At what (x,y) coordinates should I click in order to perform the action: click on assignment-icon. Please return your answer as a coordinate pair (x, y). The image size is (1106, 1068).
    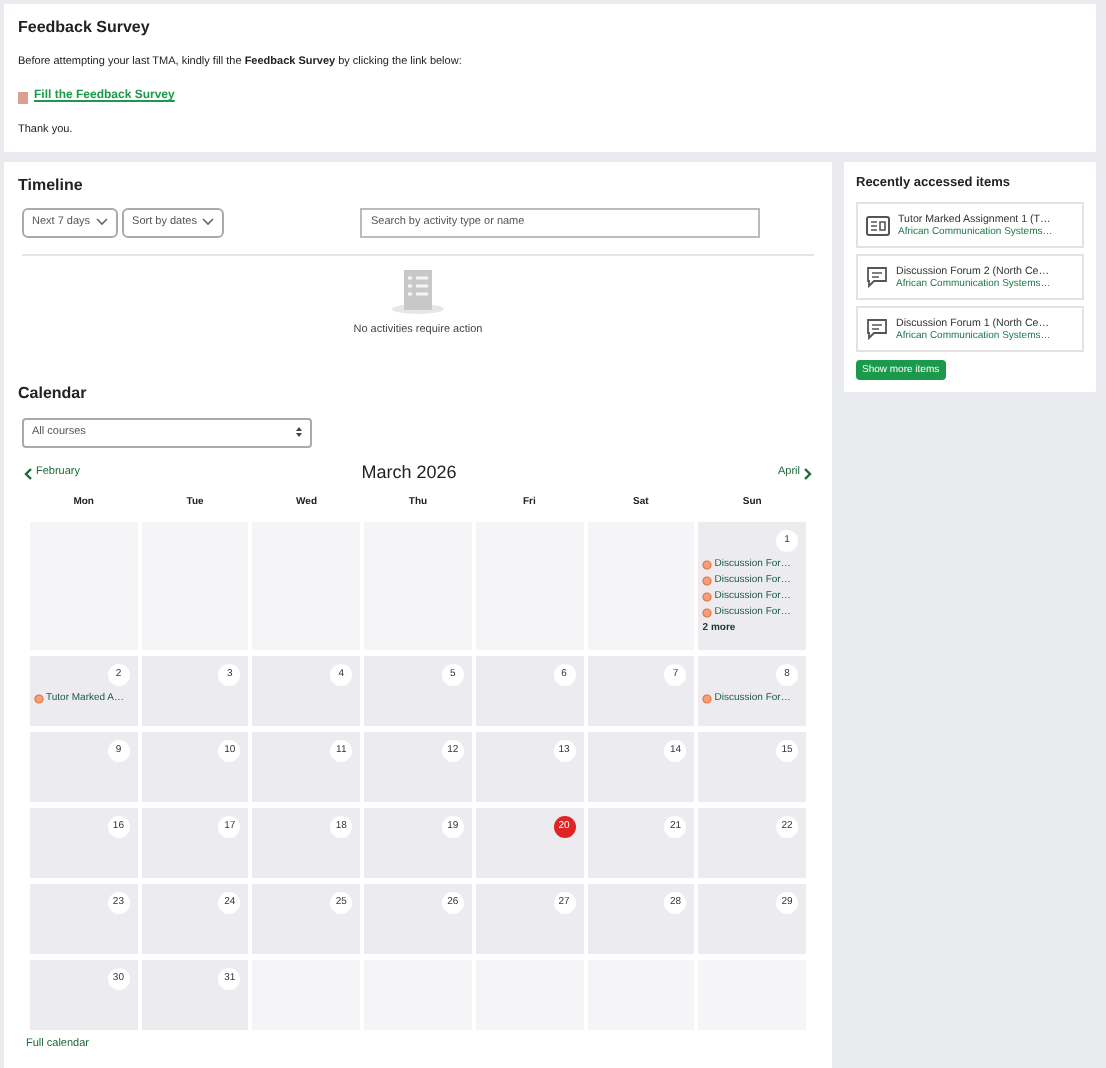
    Looking at the image, I should click on (878, 225).